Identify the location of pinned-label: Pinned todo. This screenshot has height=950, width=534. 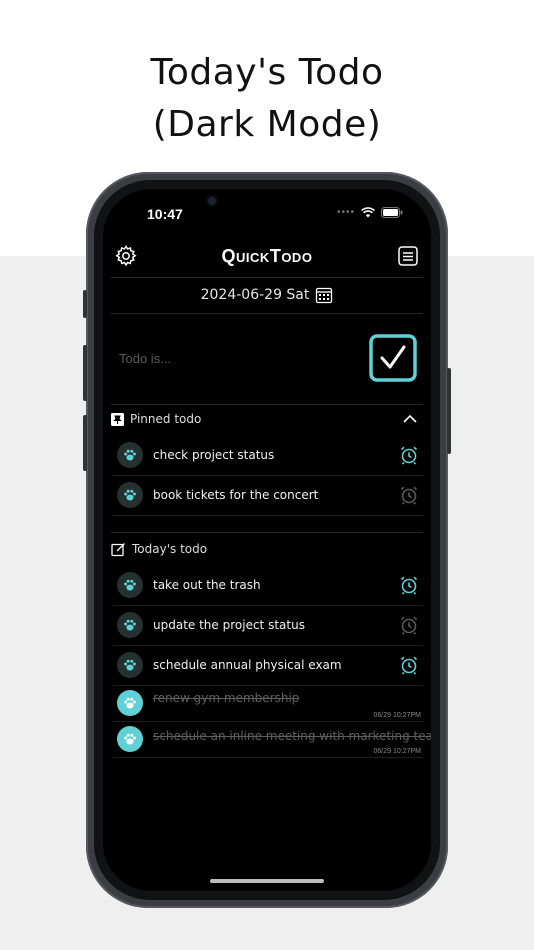
(166, 419).